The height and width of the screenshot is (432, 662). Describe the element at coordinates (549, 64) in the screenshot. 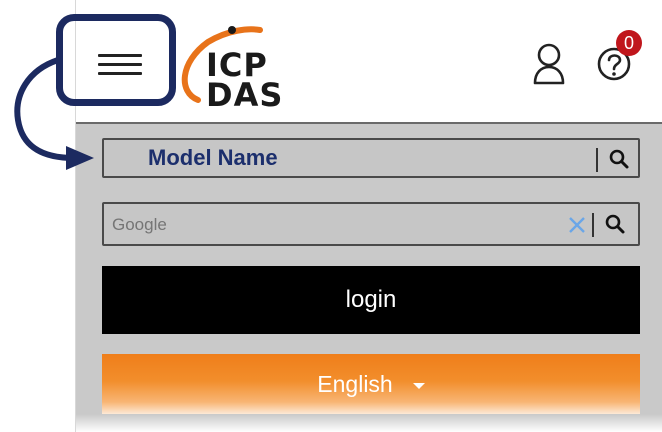

I see `user-icon` at that location.